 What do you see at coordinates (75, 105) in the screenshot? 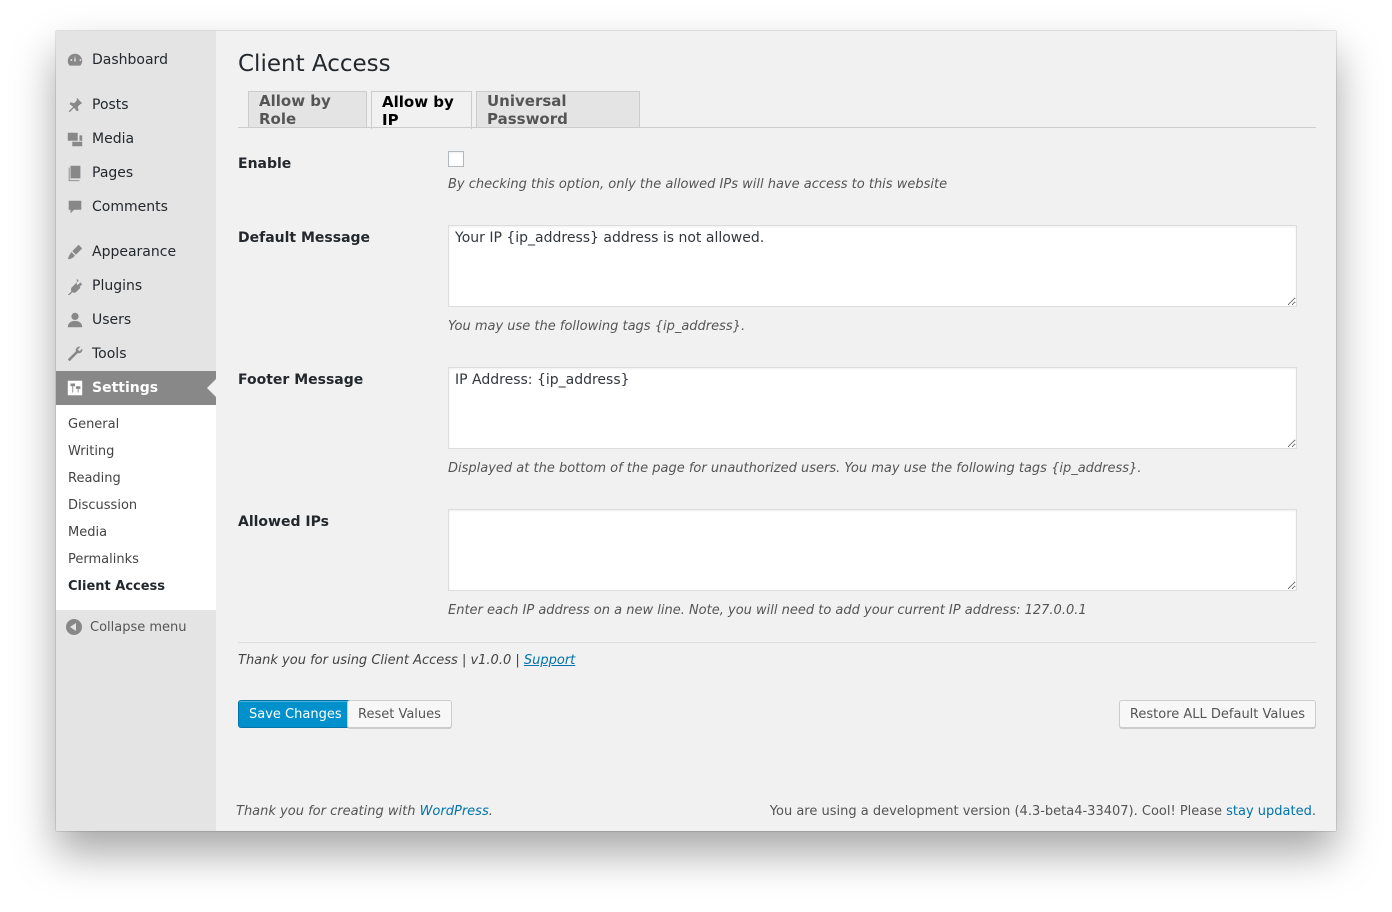
I see `pin-icon` at bounding box center [75, 105].